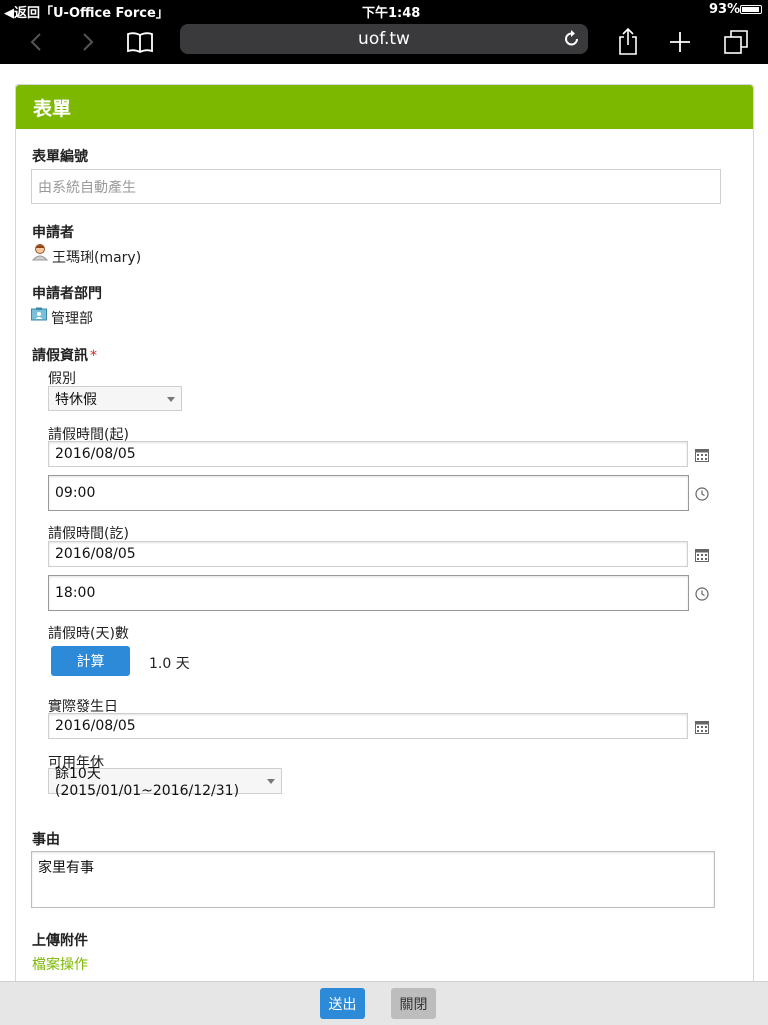 The height and width of the screenshot is (1025, 768). I want to click on department-label: 申請者部門, so click(67, 294).